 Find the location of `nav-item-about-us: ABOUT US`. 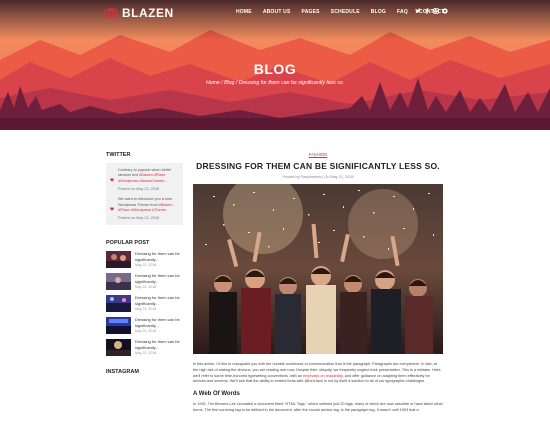

nav-item-about-us: ABOUT US is located at coordinates (277, 12).